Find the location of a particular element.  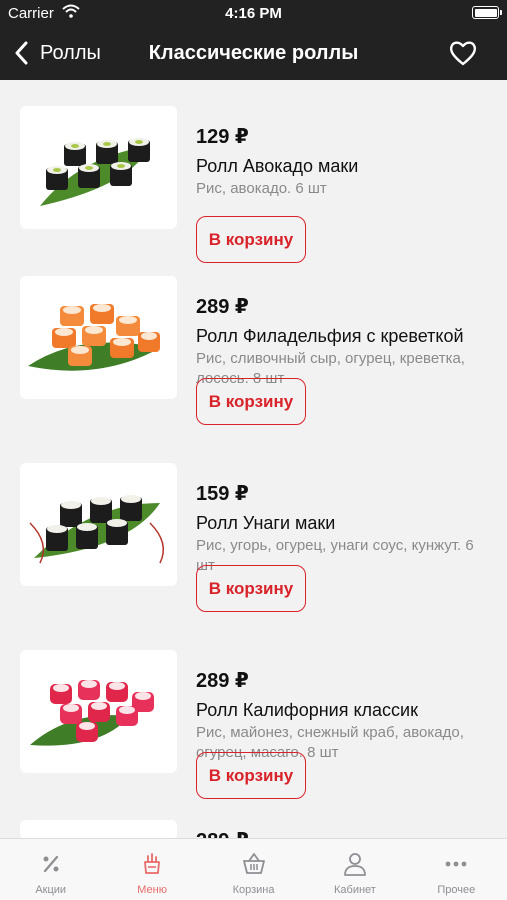

heart-icon is located at coordinates (463, 53).